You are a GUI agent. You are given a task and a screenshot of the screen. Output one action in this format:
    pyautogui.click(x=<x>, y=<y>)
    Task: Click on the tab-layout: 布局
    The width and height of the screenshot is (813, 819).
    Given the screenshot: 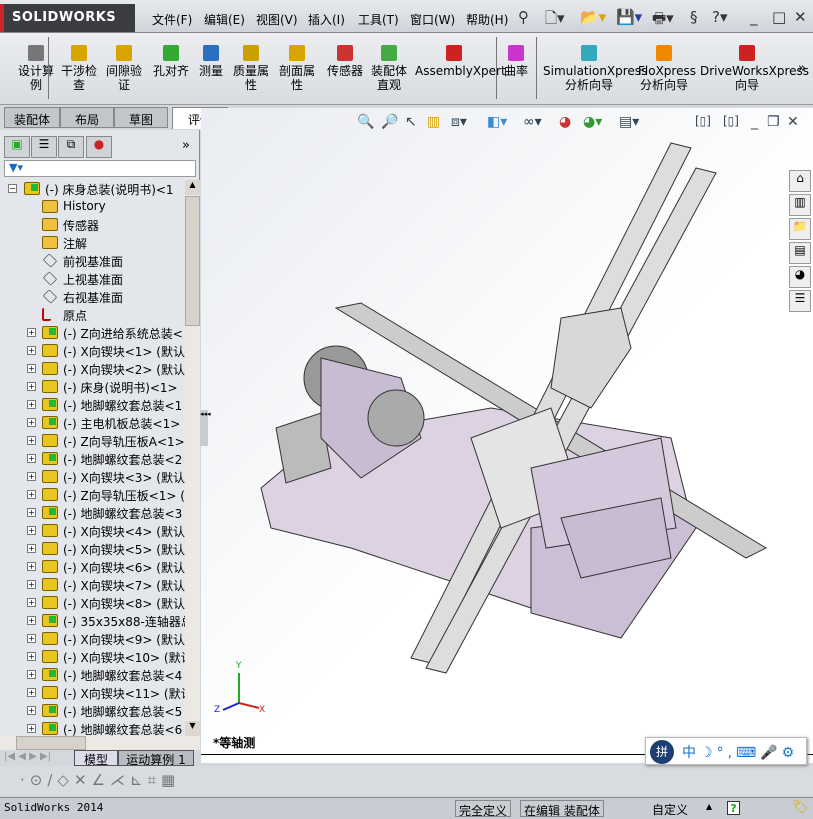 What is the action you would take?
    pyautogui.click(x=87, y=117)
    